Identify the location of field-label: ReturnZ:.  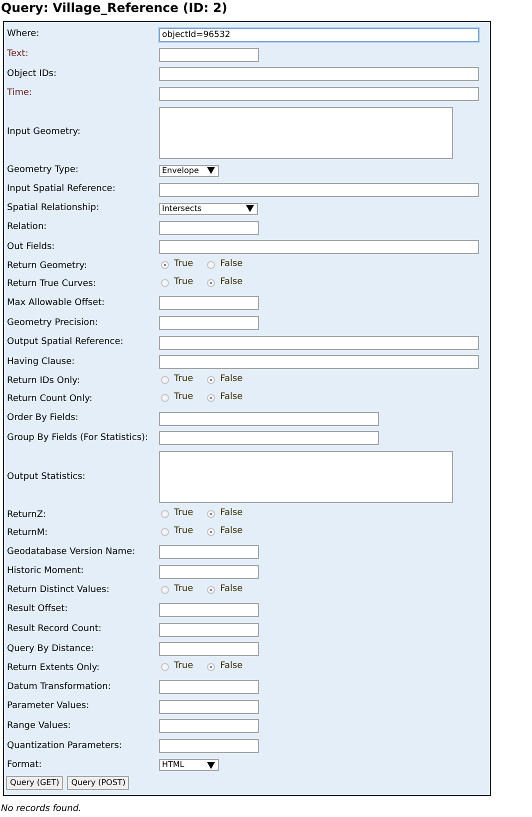
(27, 515).